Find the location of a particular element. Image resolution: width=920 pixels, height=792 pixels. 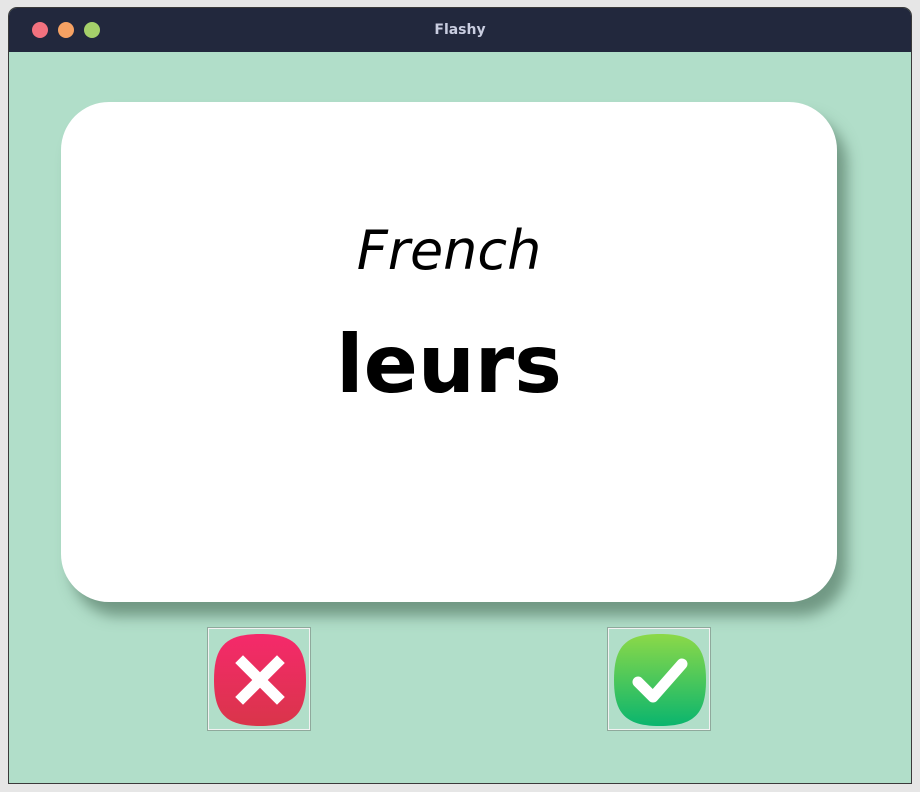

right-button is located at coordinates (659, 679).